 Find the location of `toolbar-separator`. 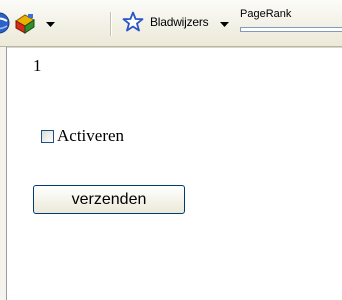

toolbar-separator is located at coordinates (111, 24).